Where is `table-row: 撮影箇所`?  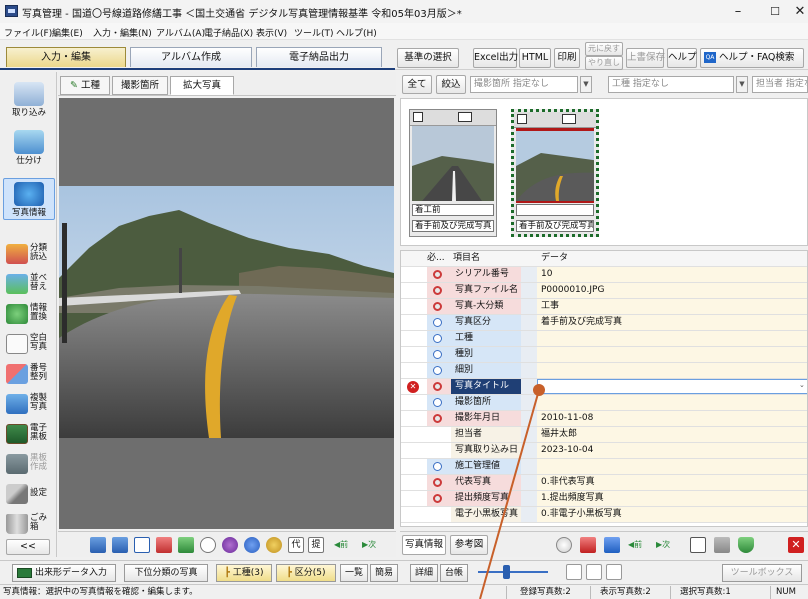 table-row: 撮影箇所 is located at coordinates (604, 403).